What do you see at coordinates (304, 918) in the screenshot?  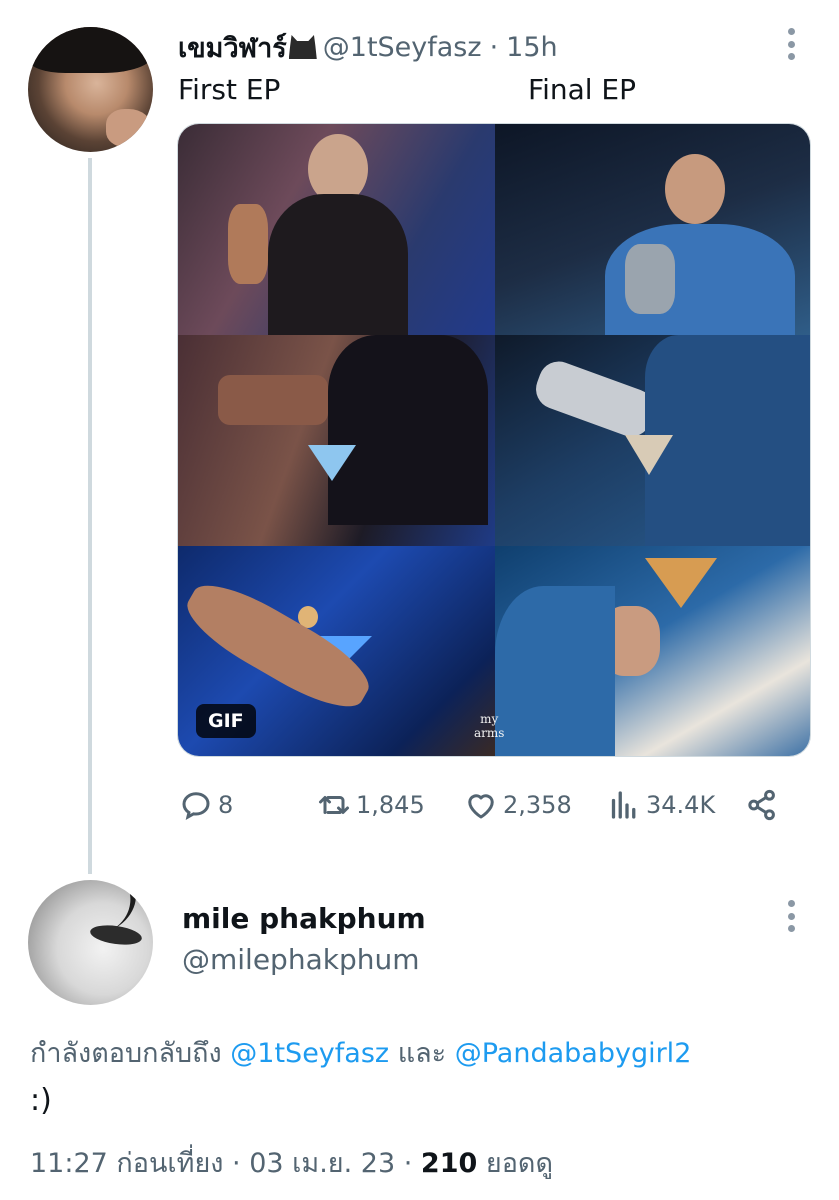 I see `reply-author-name: mile phakphum` at bounding box center [304, 918].